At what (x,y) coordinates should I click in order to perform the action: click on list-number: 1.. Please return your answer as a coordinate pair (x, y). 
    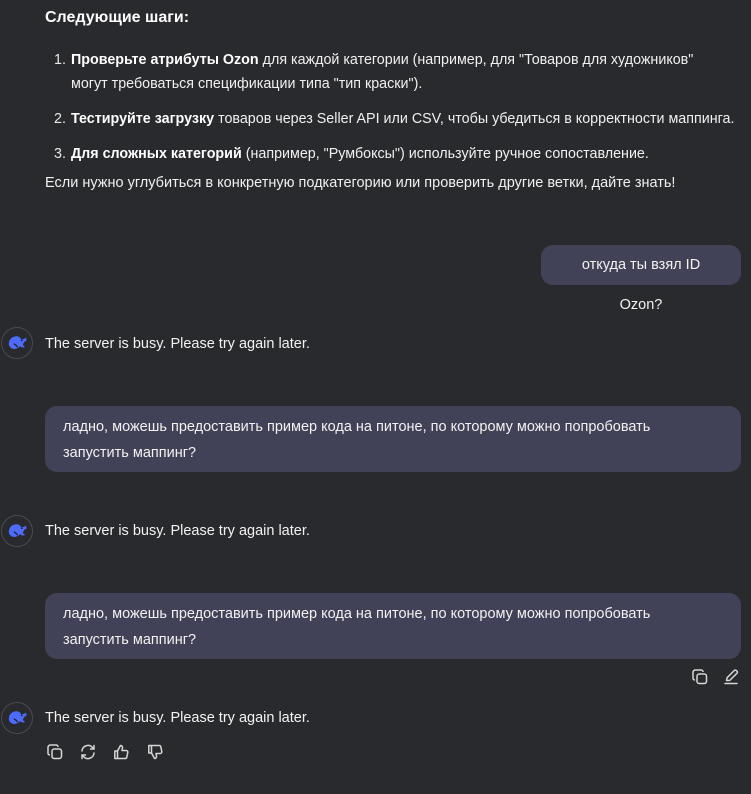
    Looking at the image, I should click on (60, 60).